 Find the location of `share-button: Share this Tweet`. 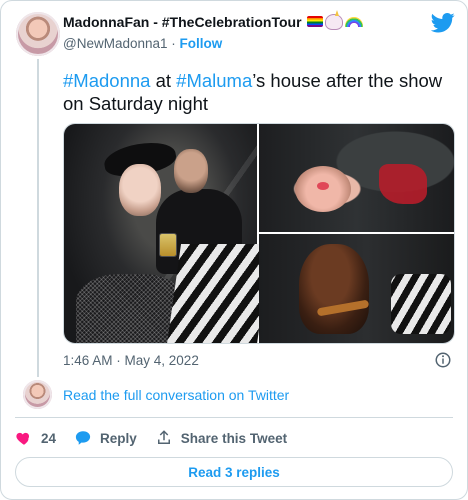

share-button: Share this Tweet is located at coordinates (221, 438).